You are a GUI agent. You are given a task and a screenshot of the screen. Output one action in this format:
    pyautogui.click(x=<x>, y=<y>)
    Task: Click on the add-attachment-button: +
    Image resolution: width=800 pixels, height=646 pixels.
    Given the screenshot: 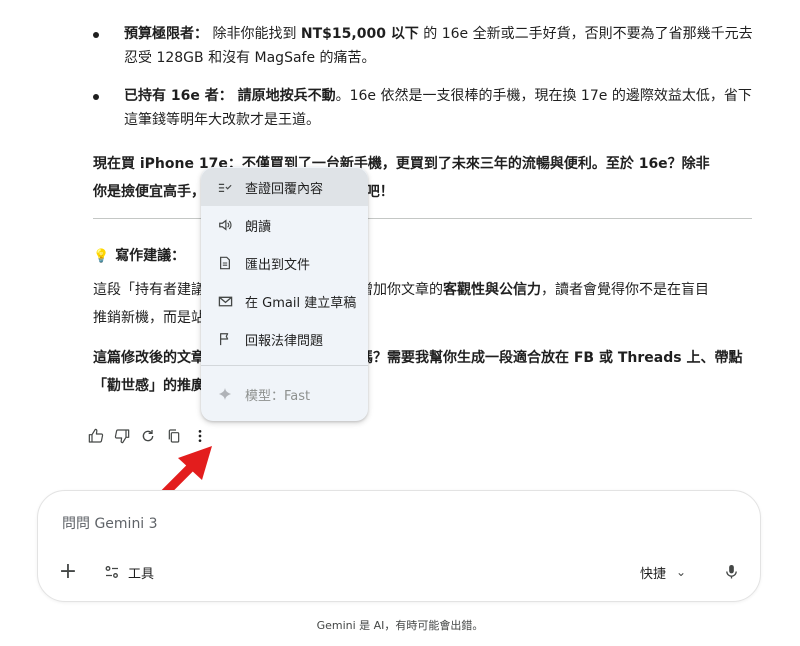 What is the action you would take?
    pyautogui.click(x=68, y=571)
    